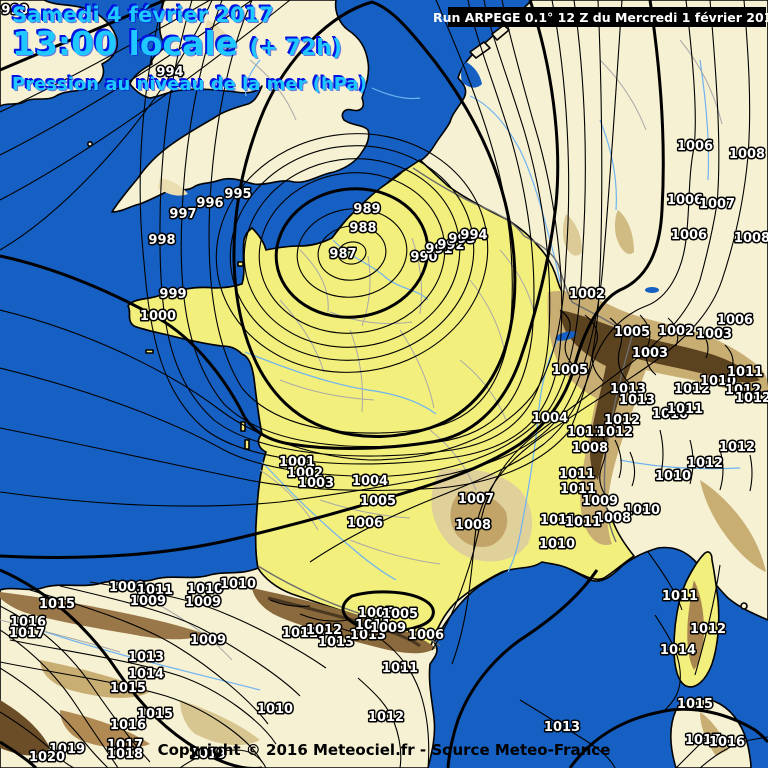 The width and height of the screenshot is (768, 768). I want to click on pressure-label: 1017, so click(27, 633).